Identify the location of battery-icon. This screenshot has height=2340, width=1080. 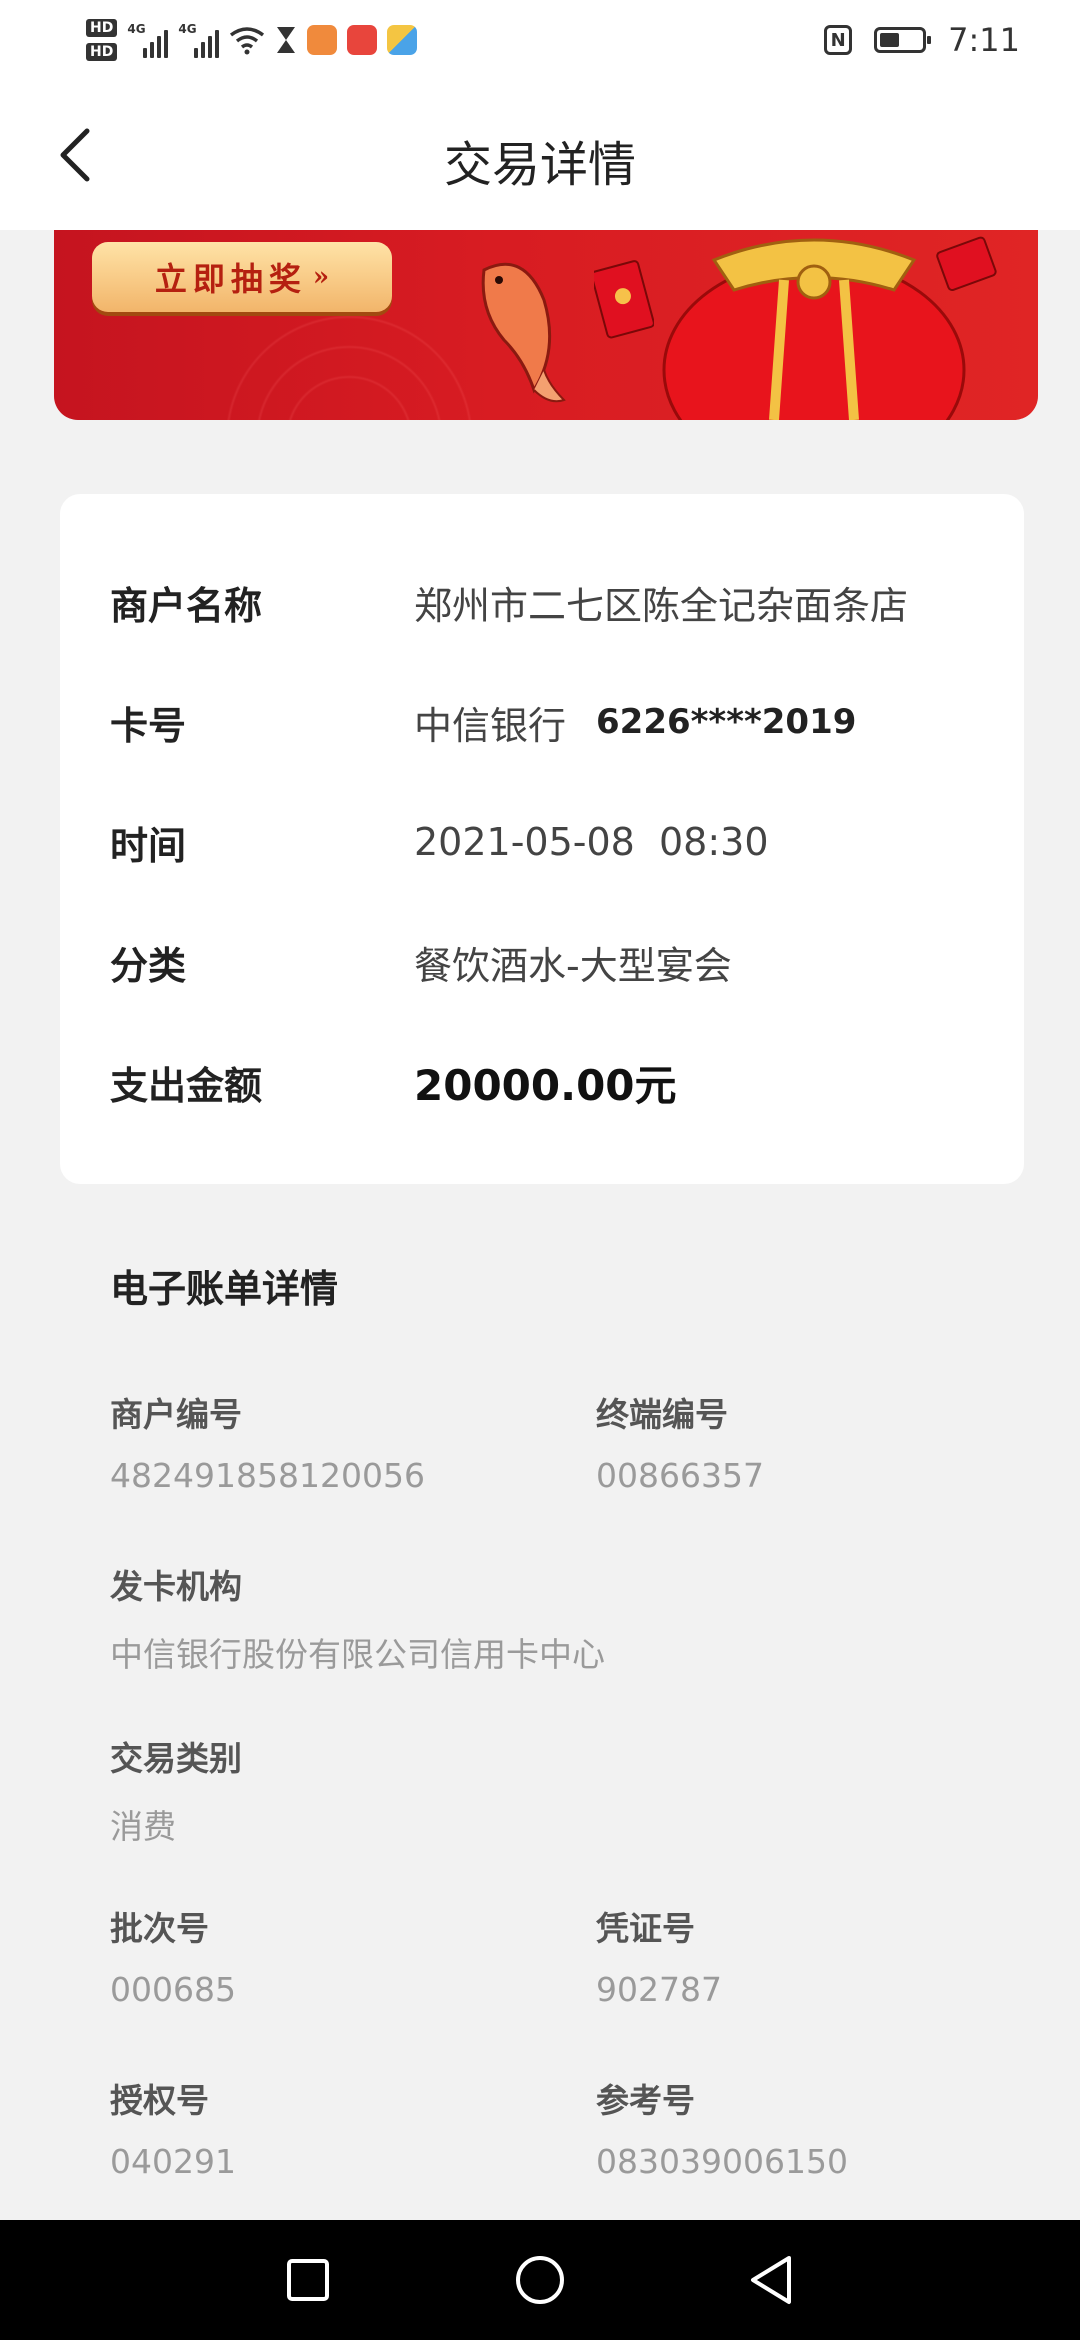
(903, 40).